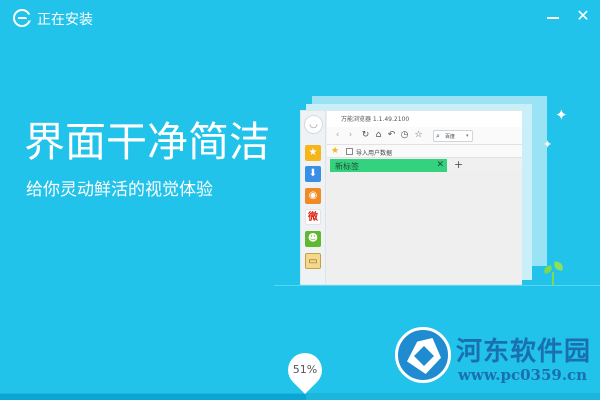 Image resolution: width=600 pixels, height=400 pixels. What do you see at coordinates (450, 137) in the screenshot?
I see `search-engine-label: 百度` at bounding box center [450, 137].